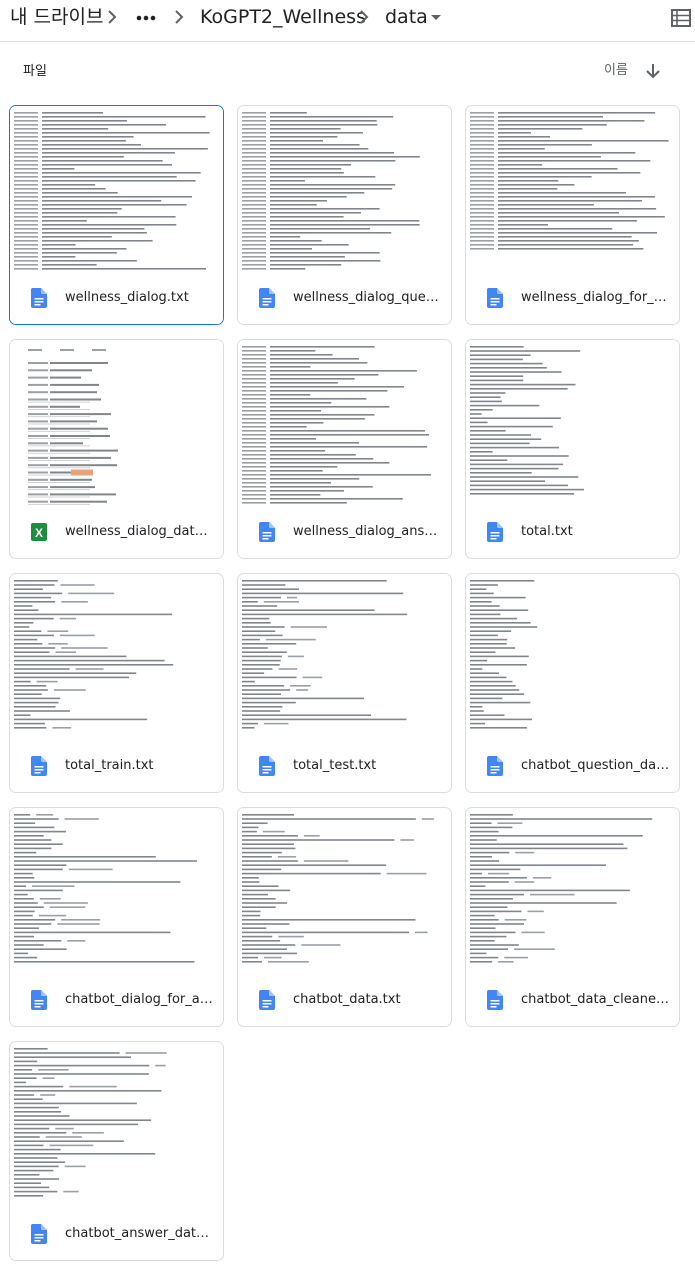 The height and width of the screenshot is (1268, 695). What do you see at coordinates (140, 531) in the screenshot?
I see `file-name: wellness_dialog_dataset.xlsx` at bounding box center [140, 531].